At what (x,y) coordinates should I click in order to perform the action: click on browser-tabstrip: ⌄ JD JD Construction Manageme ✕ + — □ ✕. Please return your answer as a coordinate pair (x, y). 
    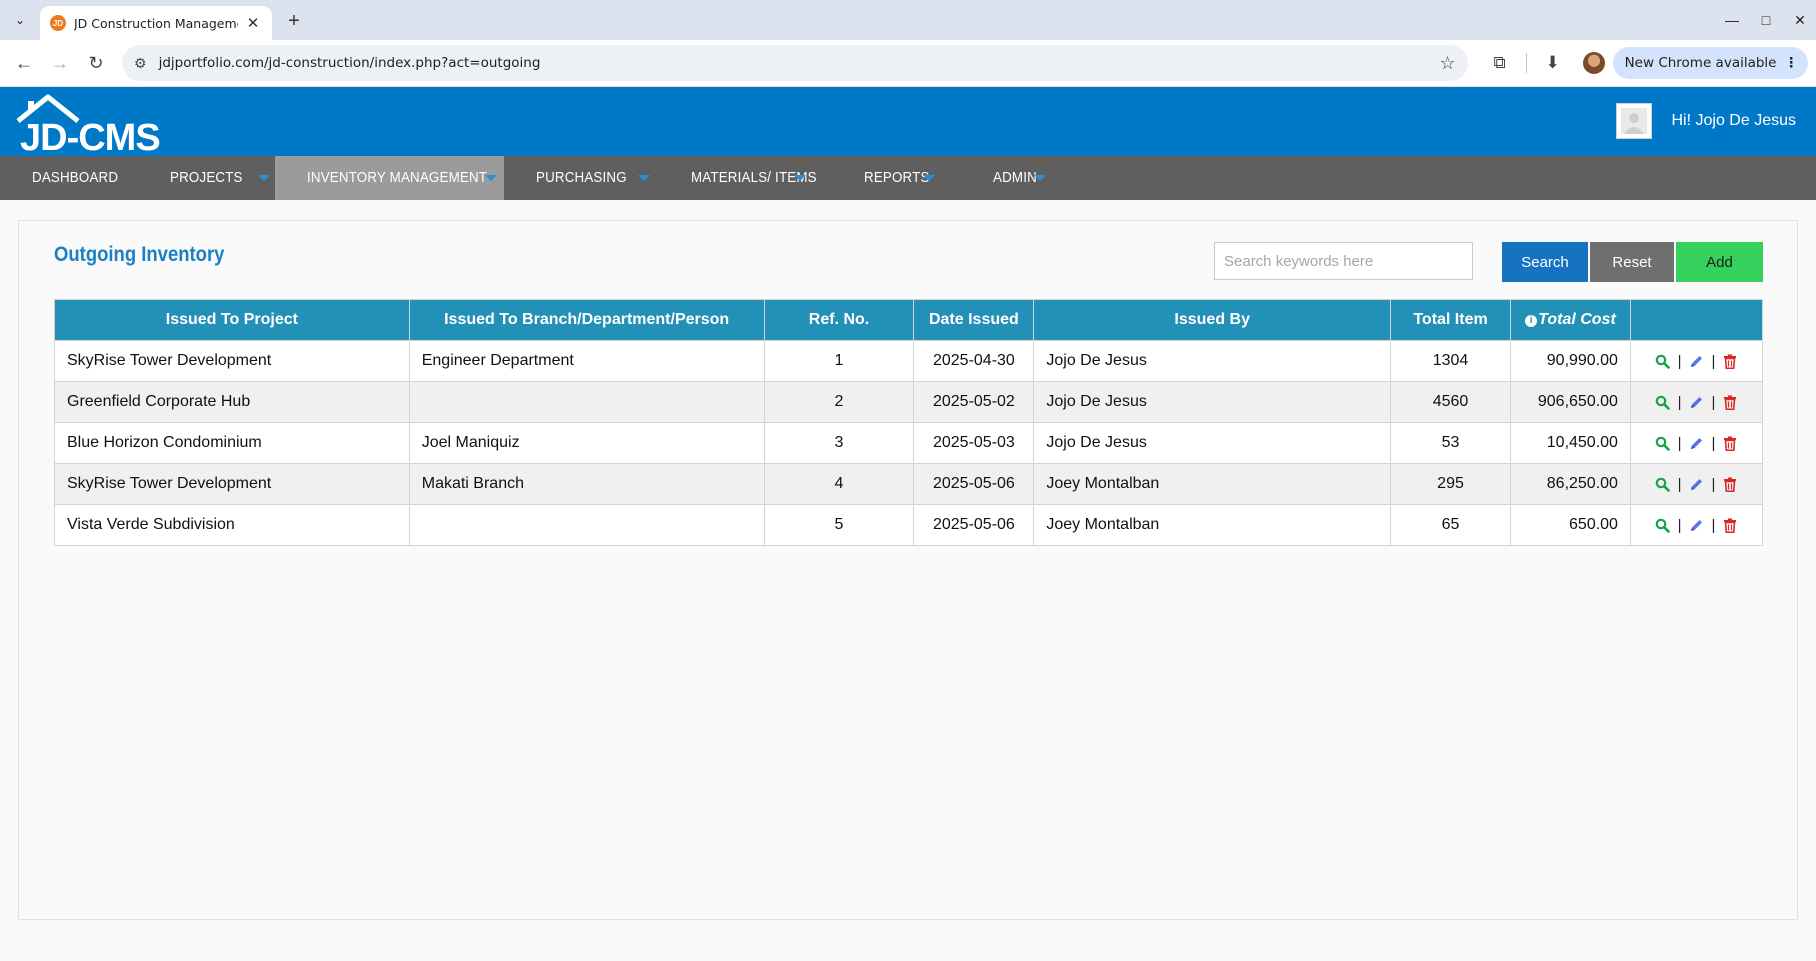
    Looking at the image, I should click on (908, 20).